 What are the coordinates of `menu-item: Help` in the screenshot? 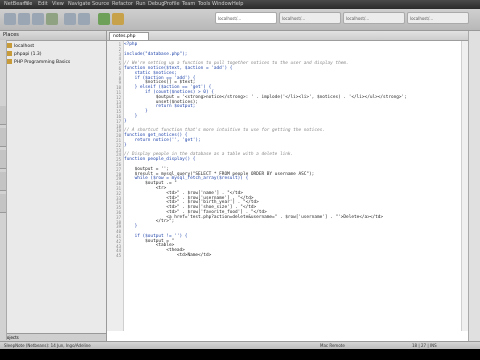 It's located at (237, 4).